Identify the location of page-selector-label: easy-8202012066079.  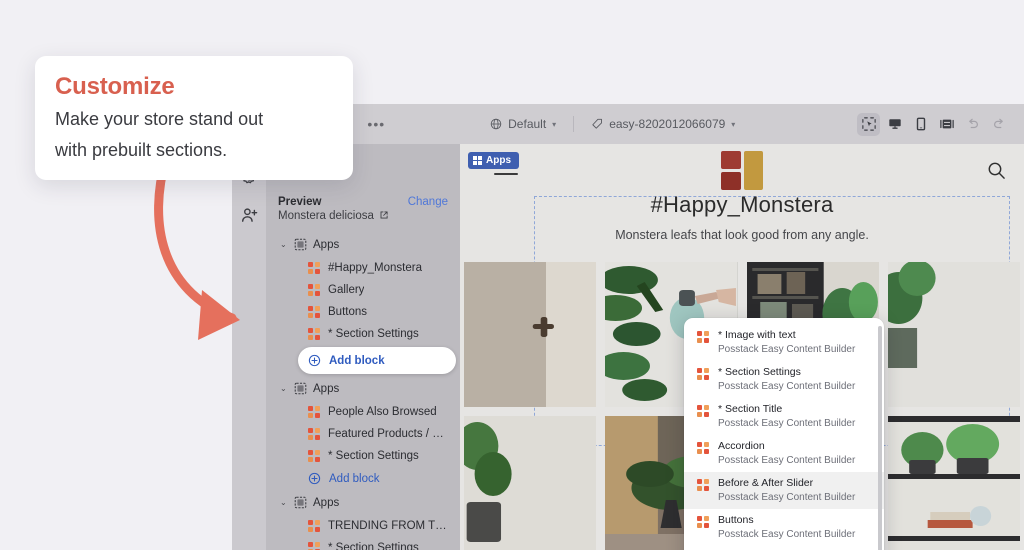
(667, 124).